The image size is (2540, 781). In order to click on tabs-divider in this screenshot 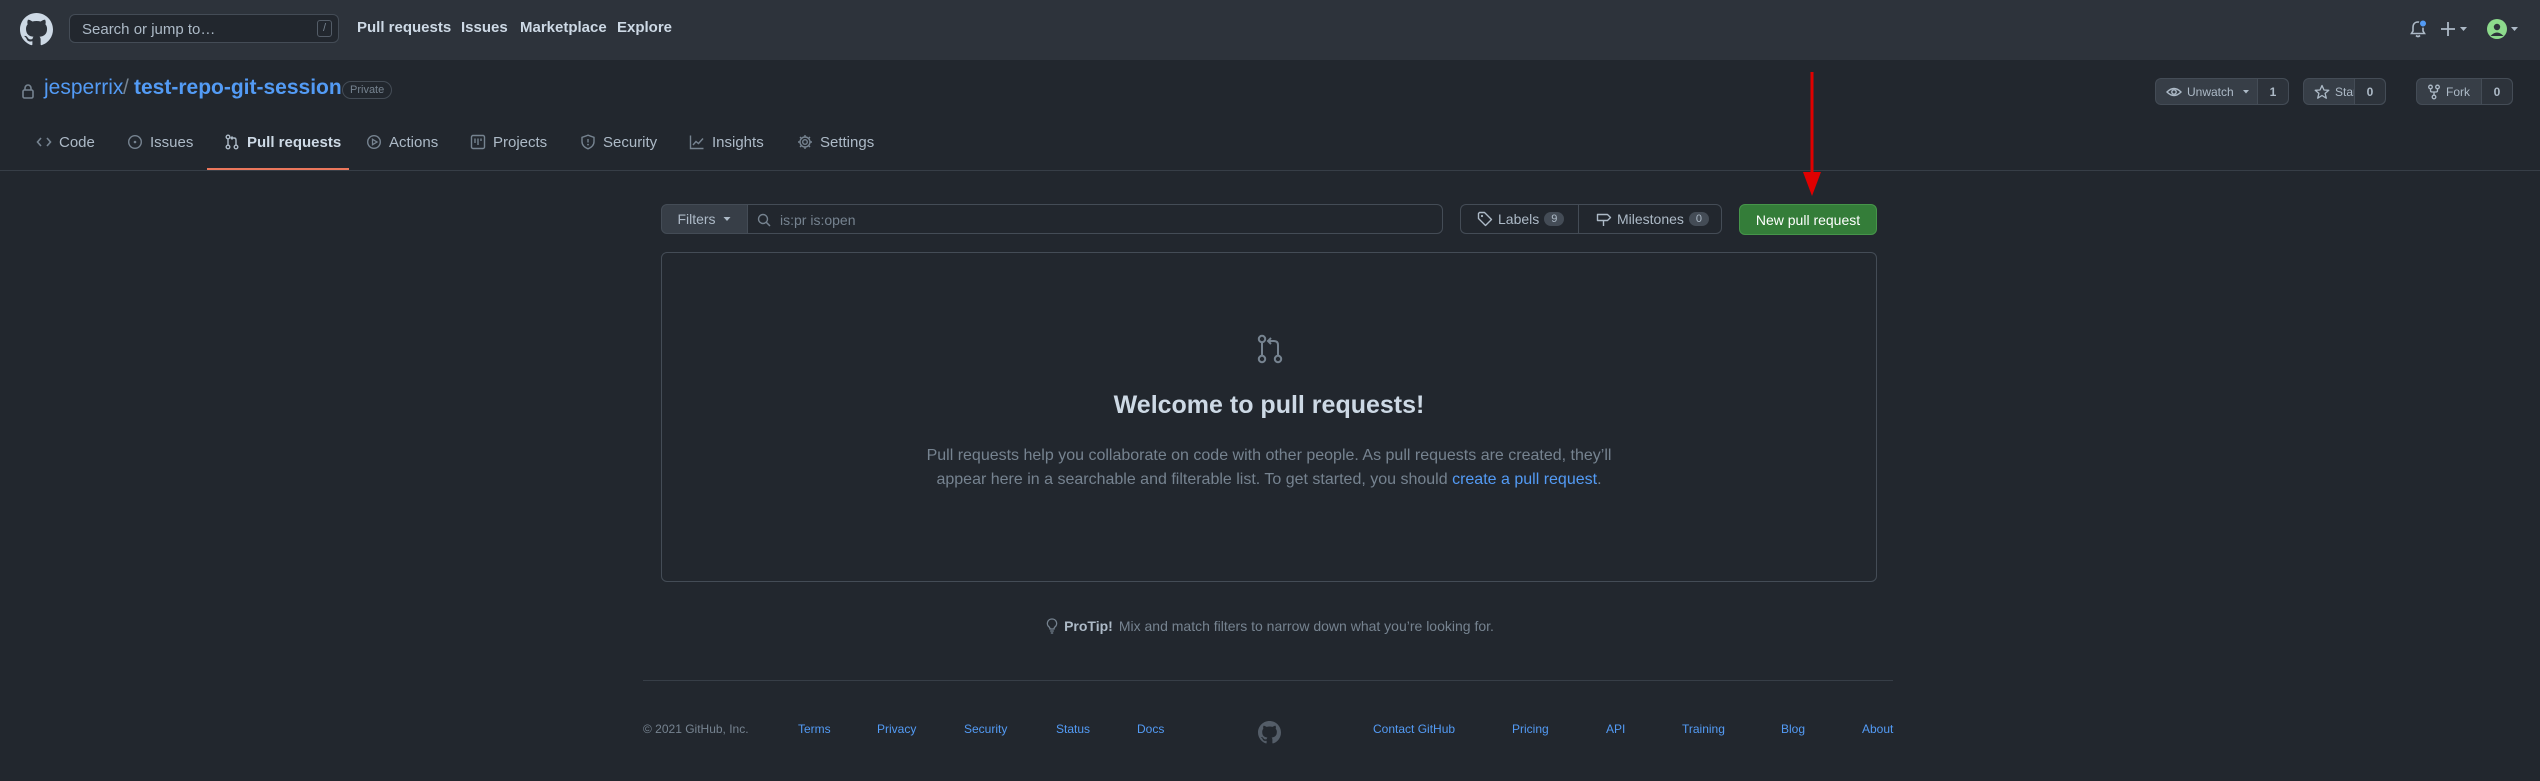, I will do `click(1270, 170)`.